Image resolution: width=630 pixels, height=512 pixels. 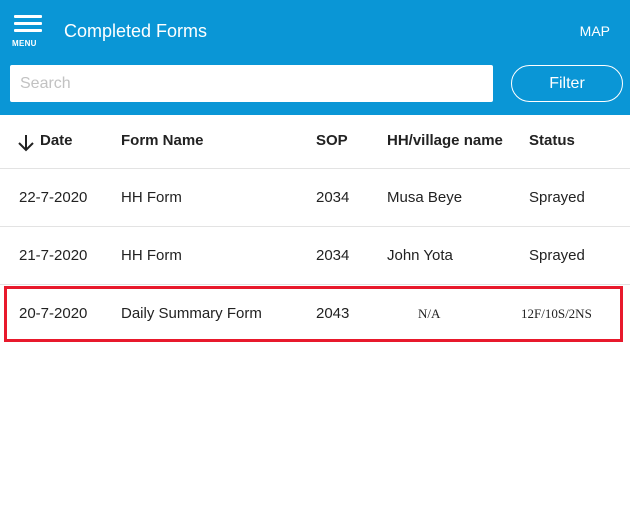 What do you see at coordinates (315, 198) in the screenshot?
I see `table-row: 22-7-2020 HH Form 2034 Musa Beye Sprayed` at bounding box center [315, 198].